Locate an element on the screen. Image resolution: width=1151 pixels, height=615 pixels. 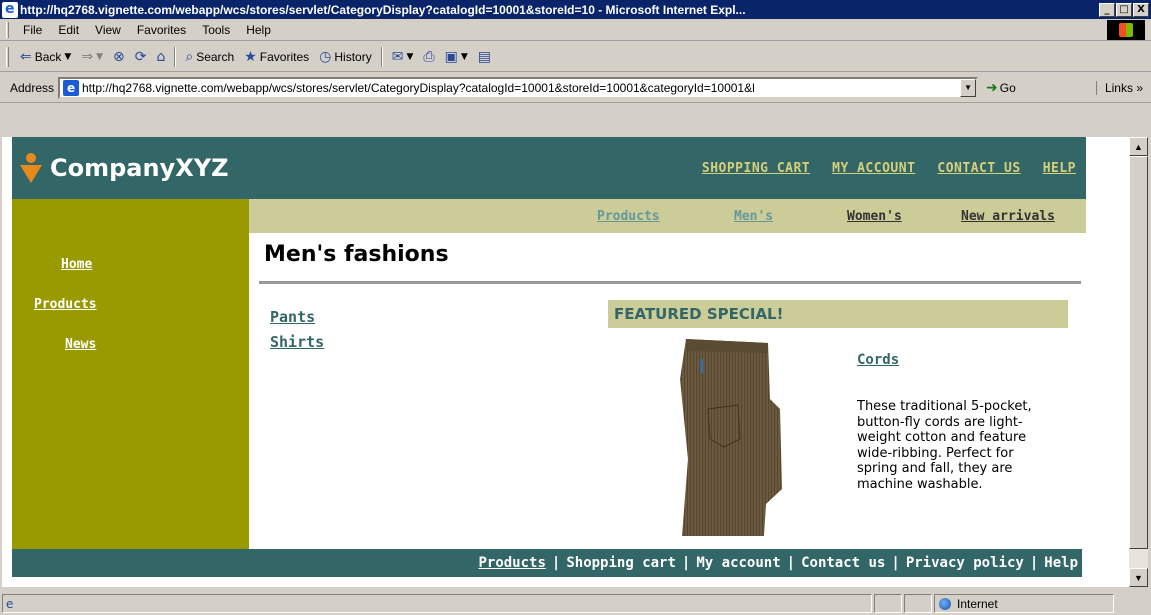
top-nav: SHOPPING CART MY ACCOUNT CONTACT US HELP is located at coordinates (889, 168).